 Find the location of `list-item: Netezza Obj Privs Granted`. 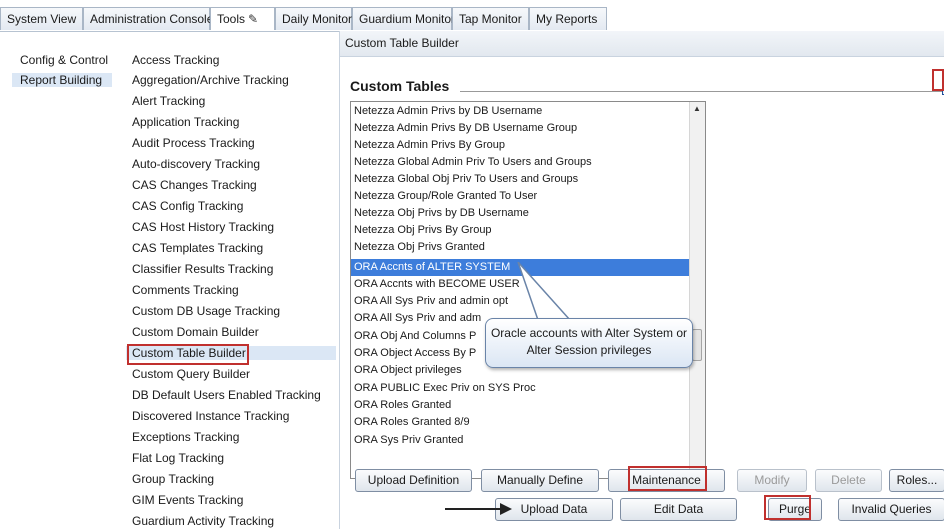

list-item: Netezza Obj Privs Granted is located at coordinates (521, 247).